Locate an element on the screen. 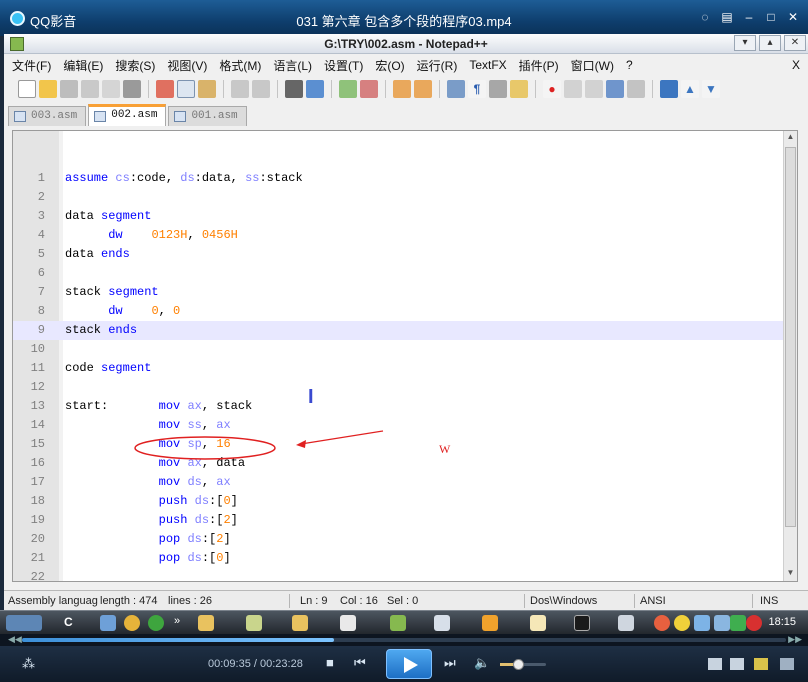 The width and height of the screenshot is (808, 682). user-lang-icon is located at coordinates (519, 89).